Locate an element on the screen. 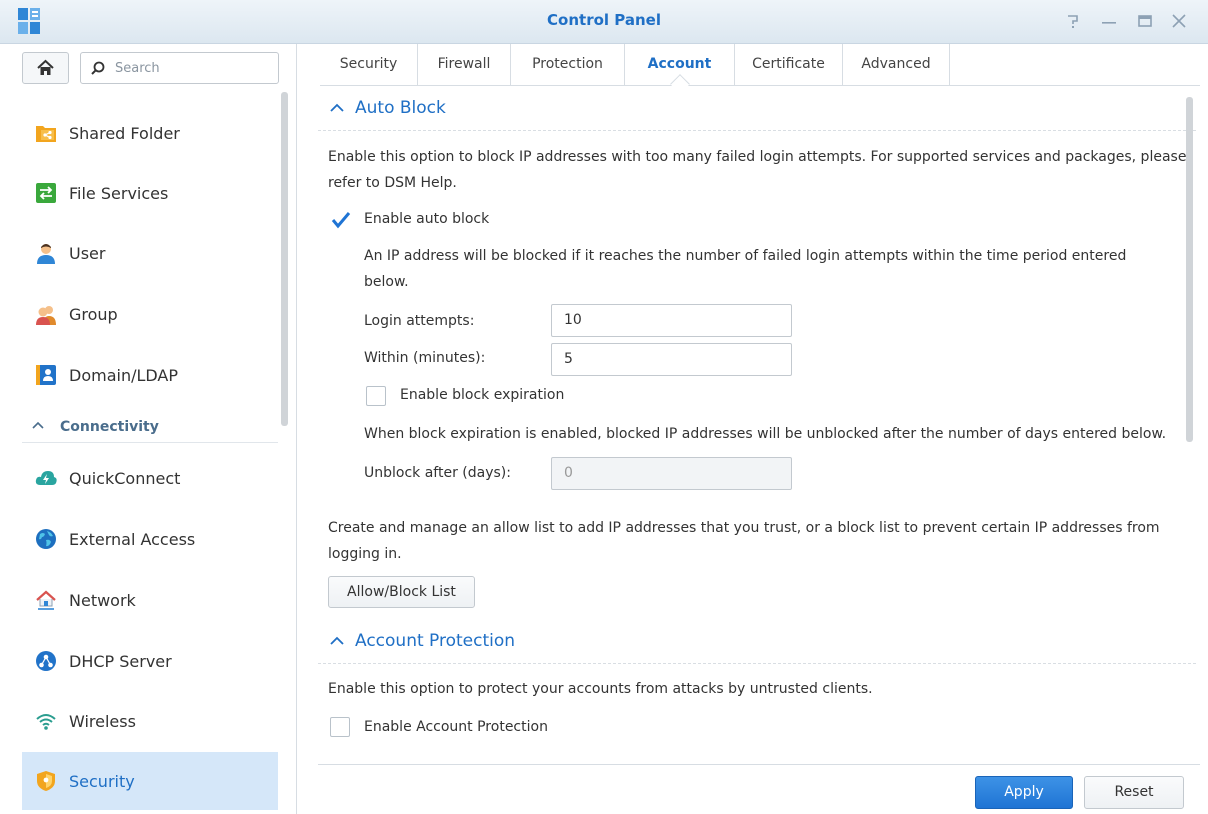  reset-button: Reset is located at coordinates (1134, 792).